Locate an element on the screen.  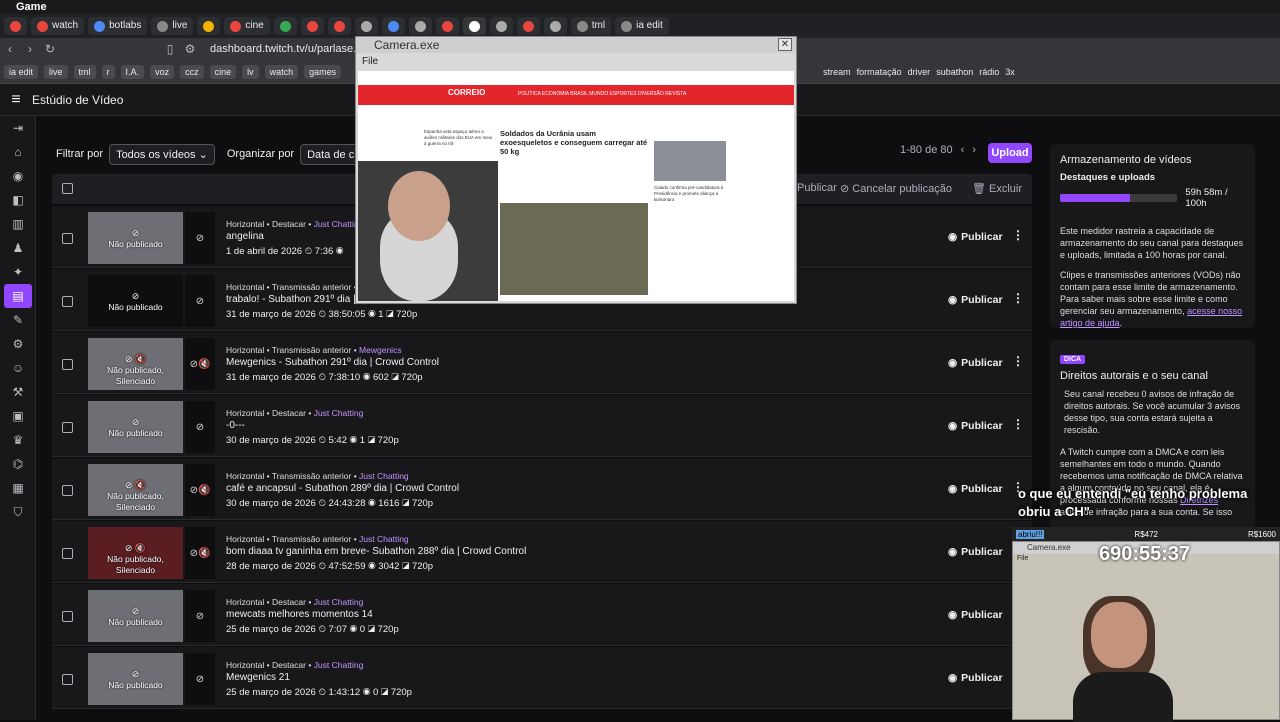
bookmark-folder: stream is located at coordinates (837, 72).